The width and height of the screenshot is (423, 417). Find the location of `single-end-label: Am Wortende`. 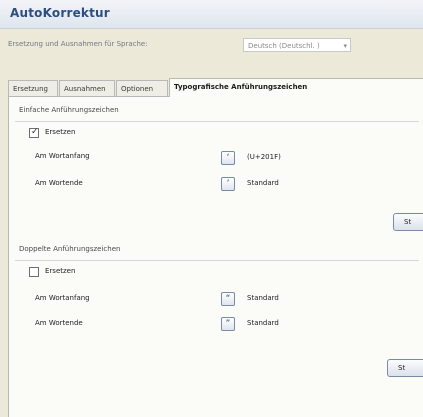

single-end-label: Am Wortende is located at coordinates (59, 183).